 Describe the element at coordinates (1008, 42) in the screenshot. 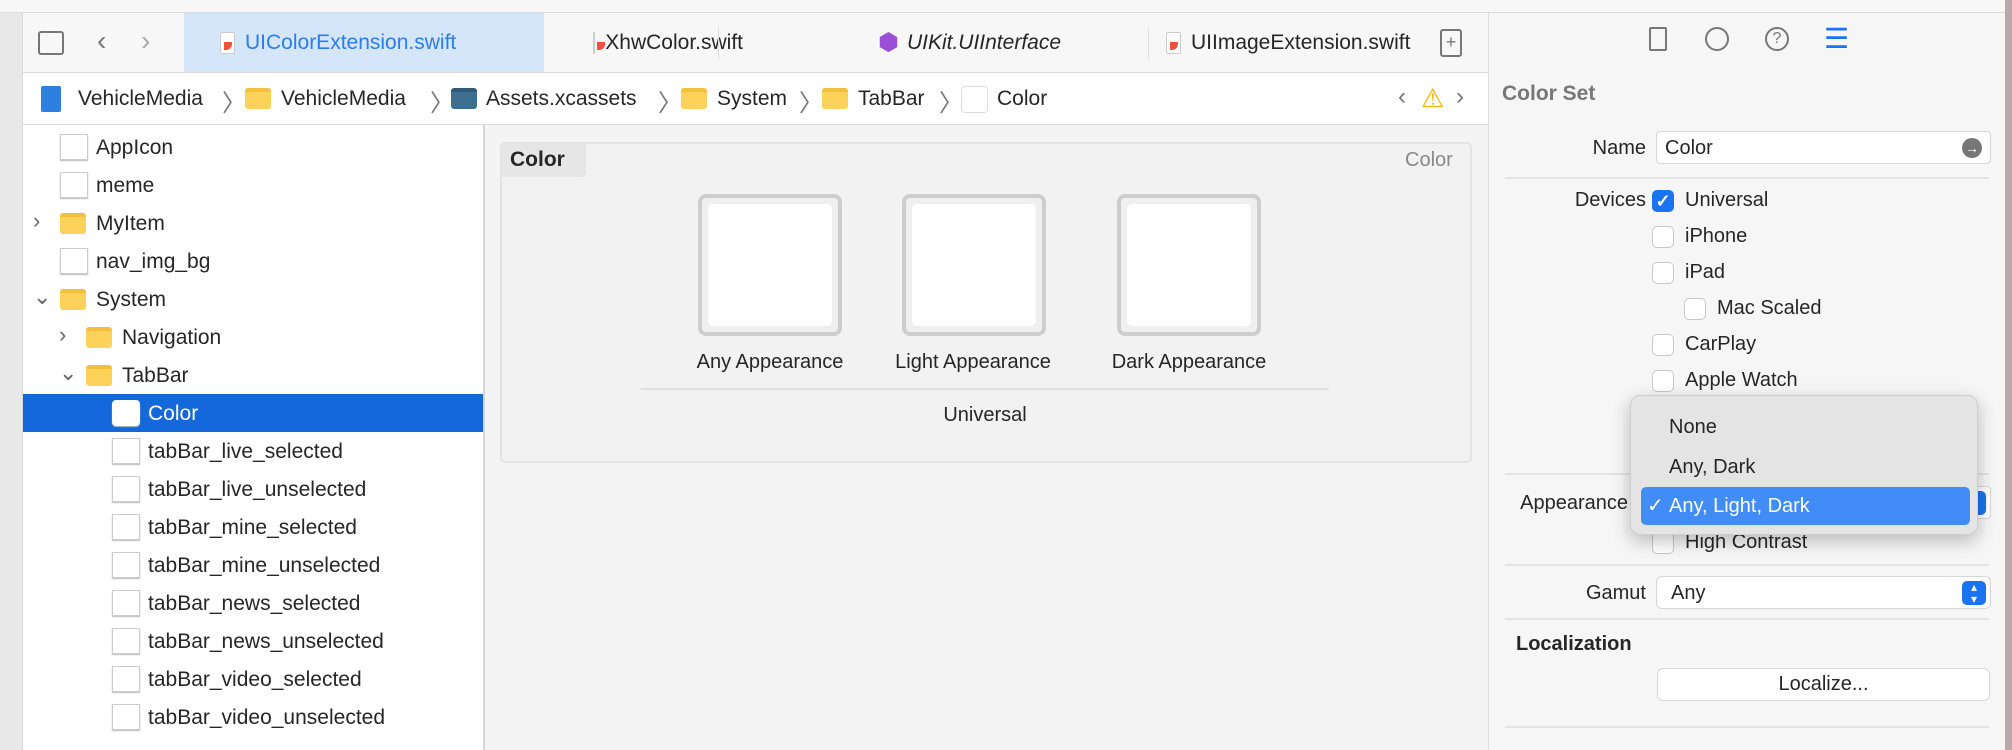

I see `tab-uikit-uiinterface: ⬢ UIKit.UIInterface` at that location.